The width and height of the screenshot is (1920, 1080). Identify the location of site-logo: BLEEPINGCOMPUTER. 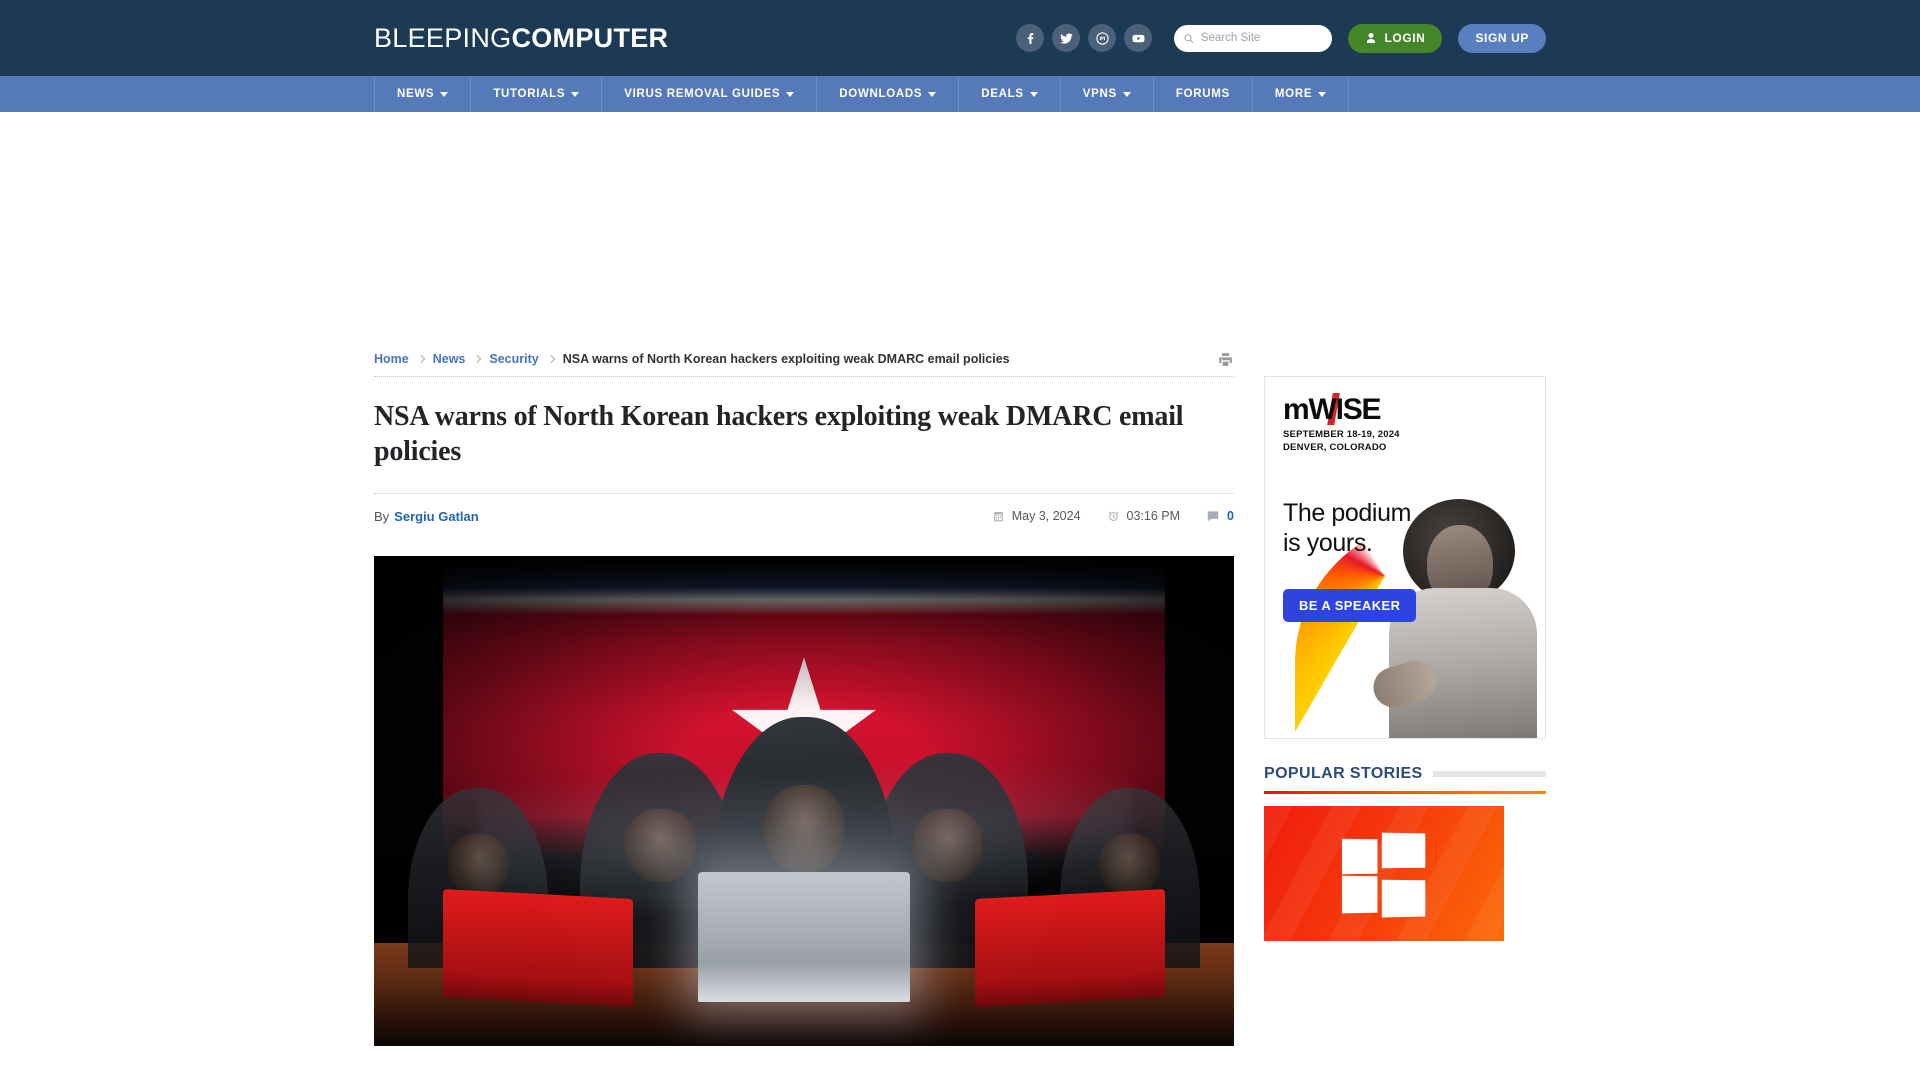
(521, 38).